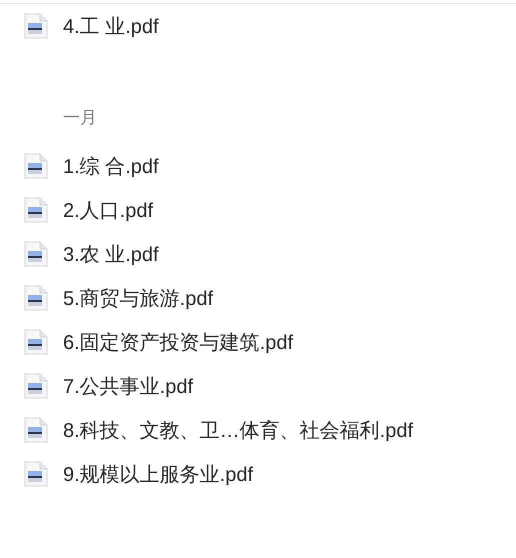 This screenshot has height=558, width=516. Describe the element at coordinates (138, 298) in the screenshot. I see `file-name: 5.商贸与旅游.pdf` at that location.